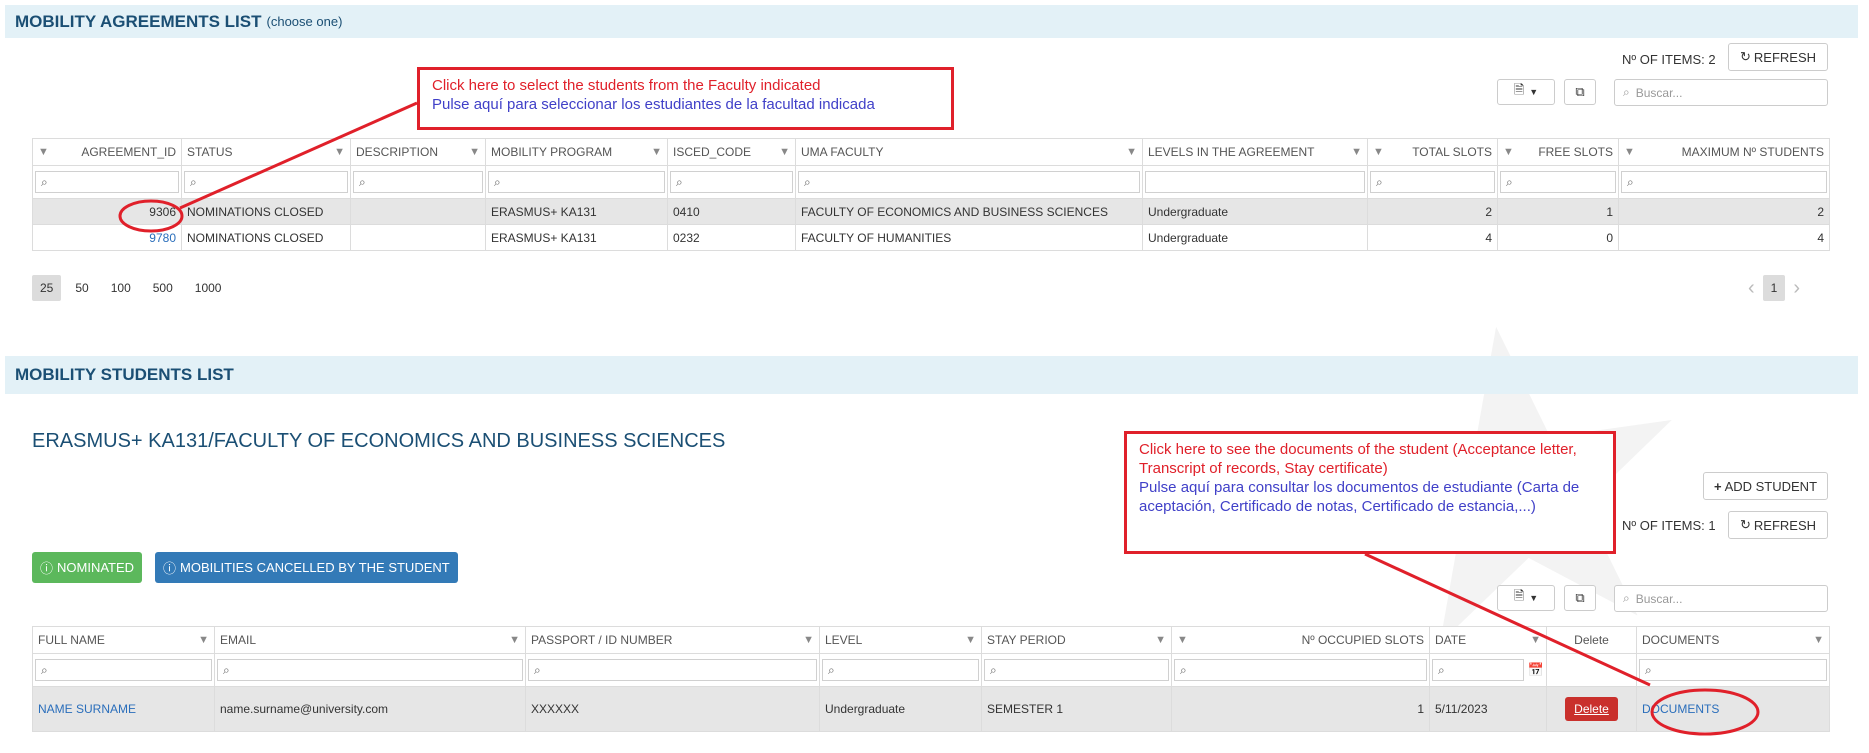  I want to click on filter-agreement-id: ⌕, so click(107, 182).